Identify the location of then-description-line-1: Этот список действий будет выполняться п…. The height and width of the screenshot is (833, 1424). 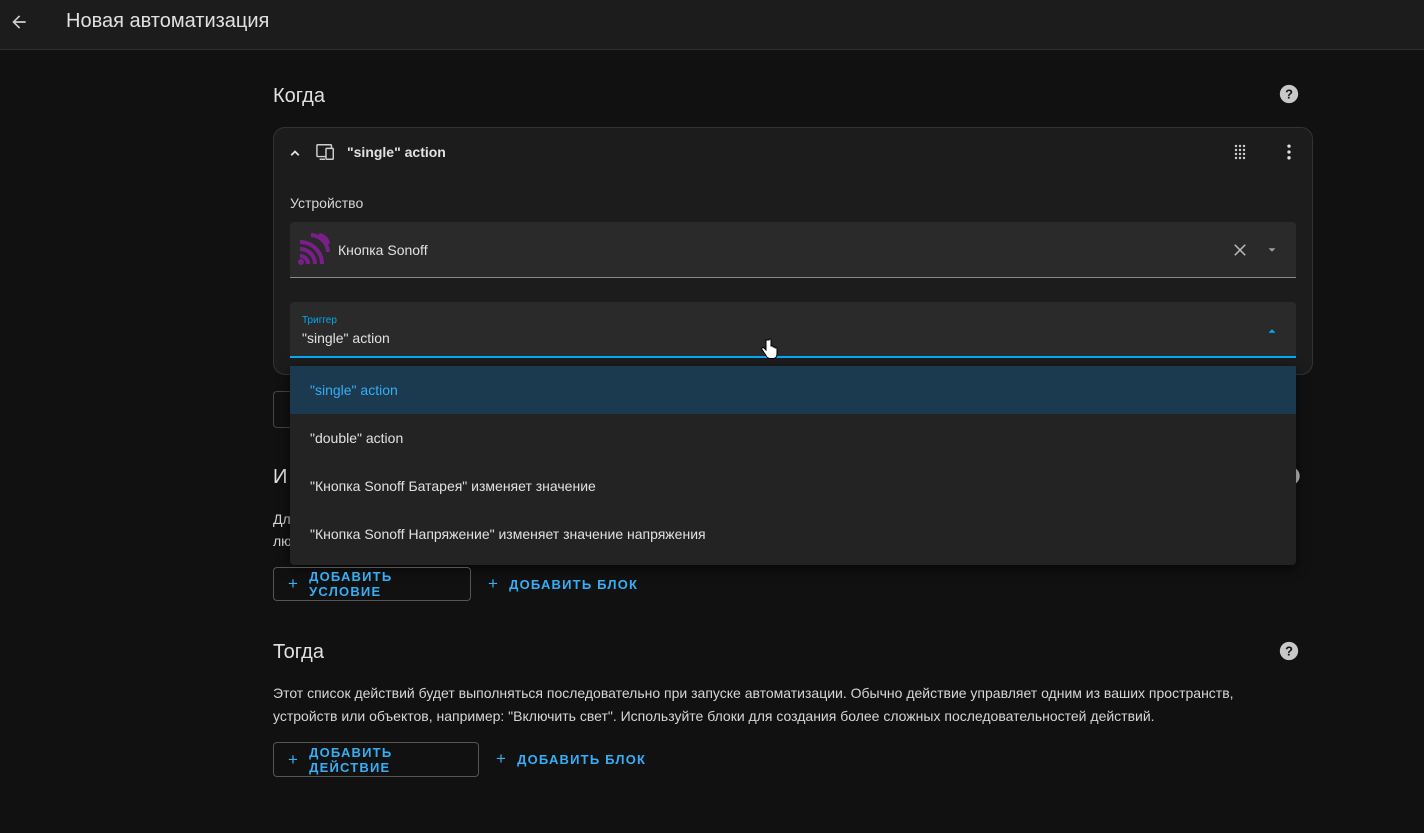
(753, 693).